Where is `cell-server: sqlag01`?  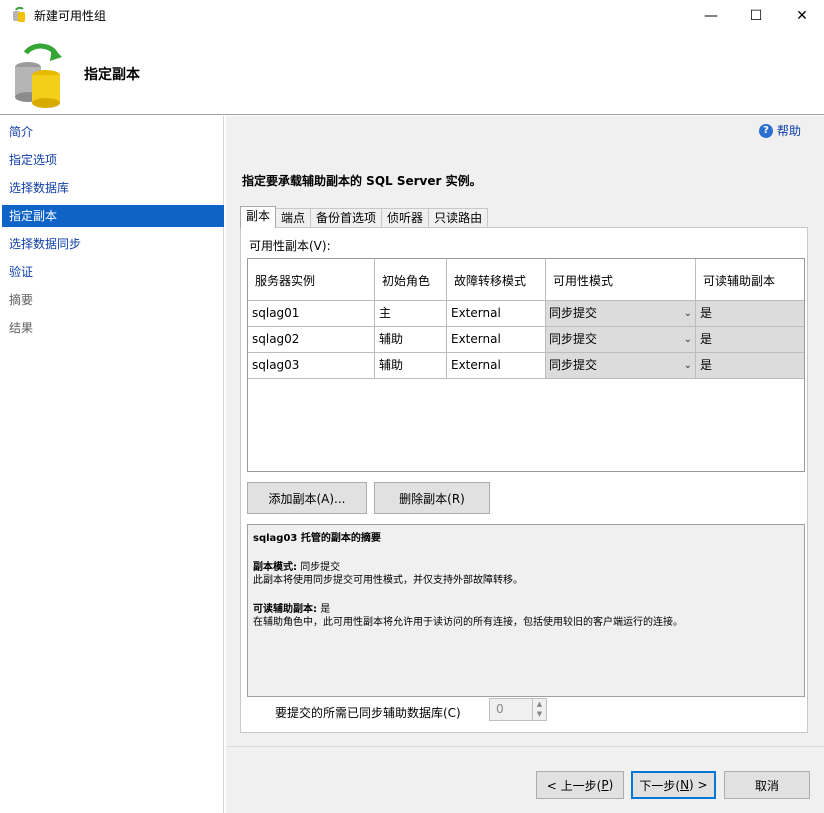 cell-server: sqlag01 is located at coordinates (311, 313).